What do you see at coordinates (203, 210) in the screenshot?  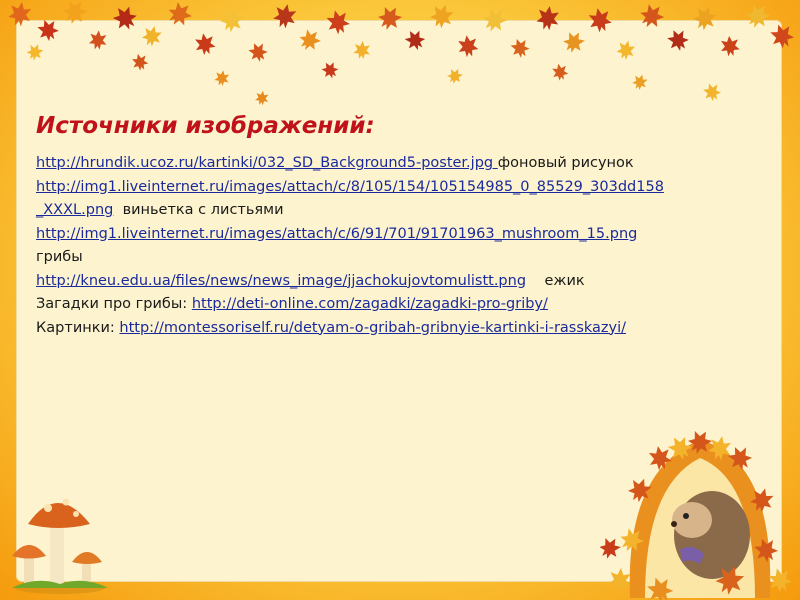 I see `source-desc-vignette: виньетка с листьями` at bounding box center [203, 210].